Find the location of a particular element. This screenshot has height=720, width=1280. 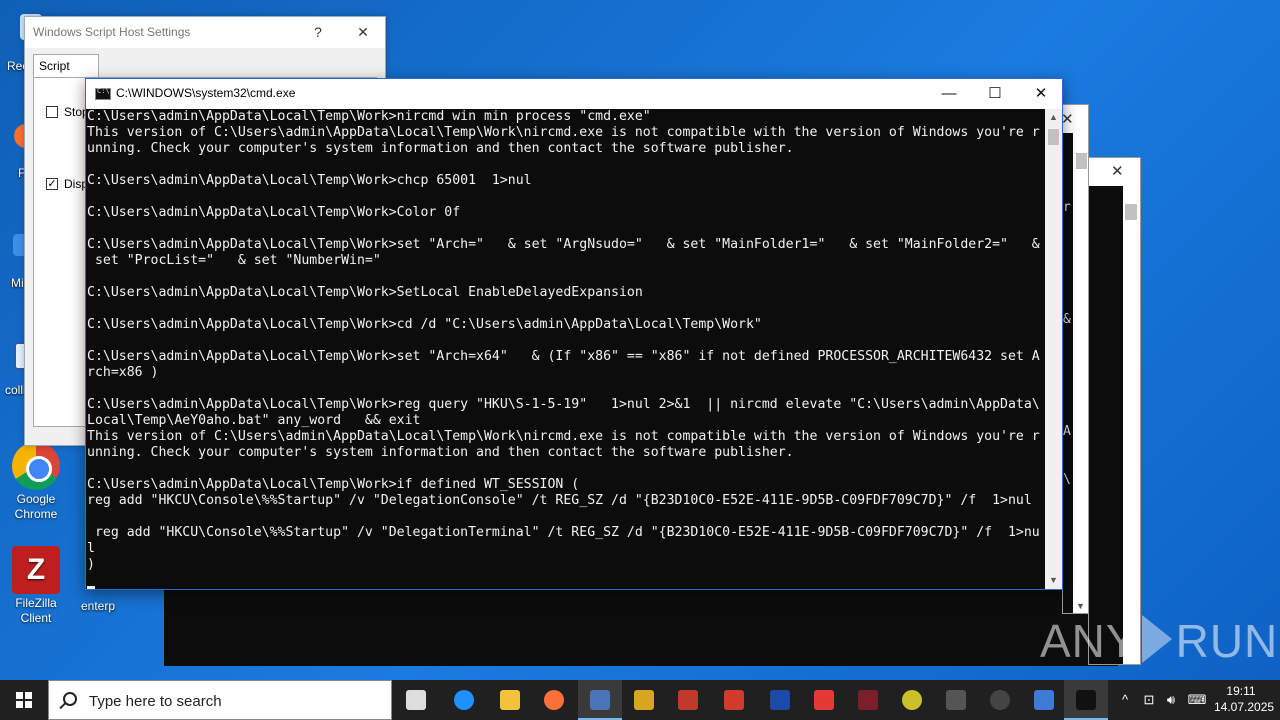

notepad-taskbar-button is located at coordinates (1044, 700).